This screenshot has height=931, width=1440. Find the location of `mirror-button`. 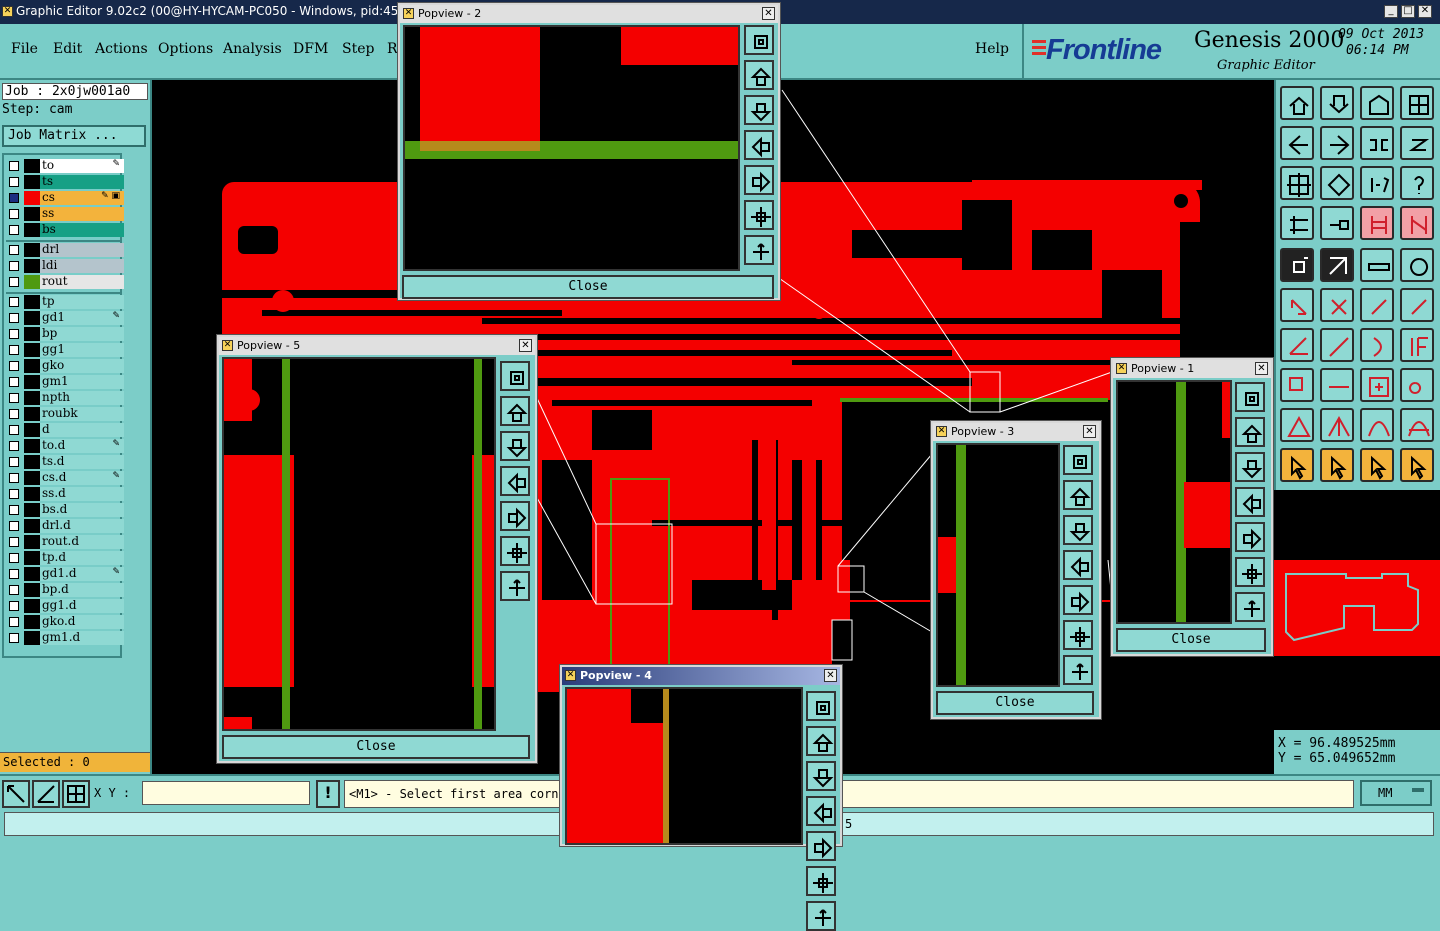

mirror-button is located at coordinates (1377, 143).